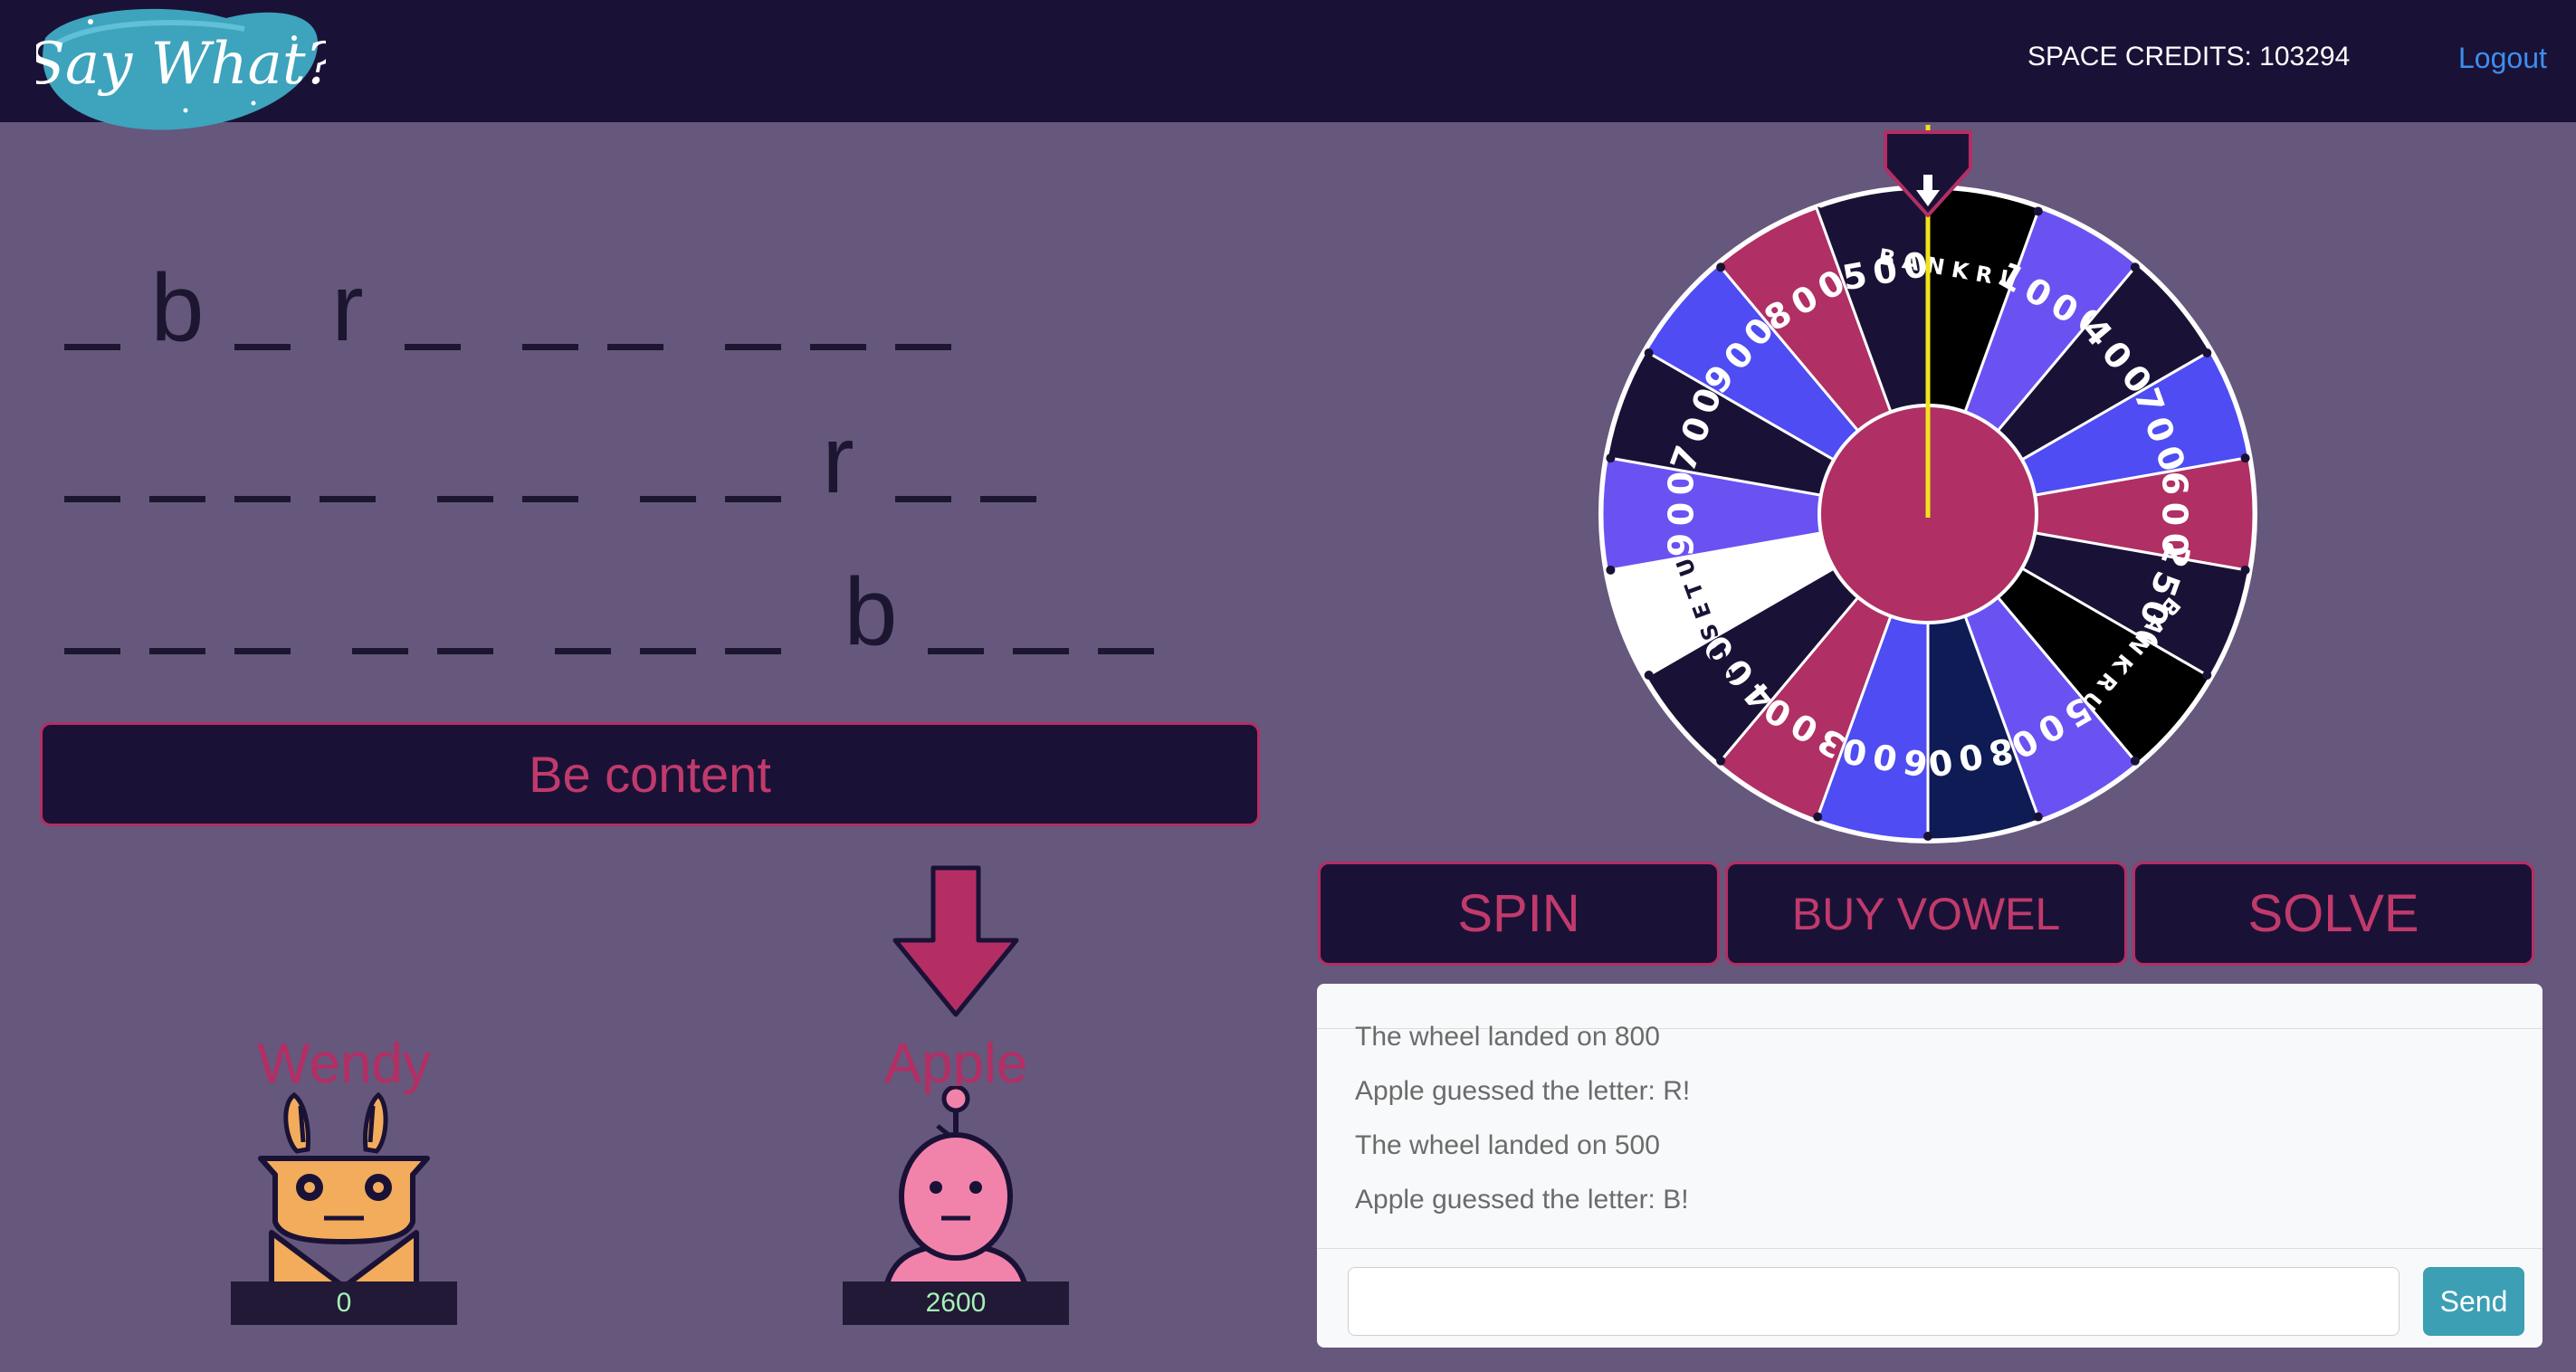 Image resolution: width=2576 pixels, height=1372 pixels. What do you see at coordinates (956, 1181) in the screenshot?
I see `player-card-active: Apple 2600` at bounding box center [956, 1181].